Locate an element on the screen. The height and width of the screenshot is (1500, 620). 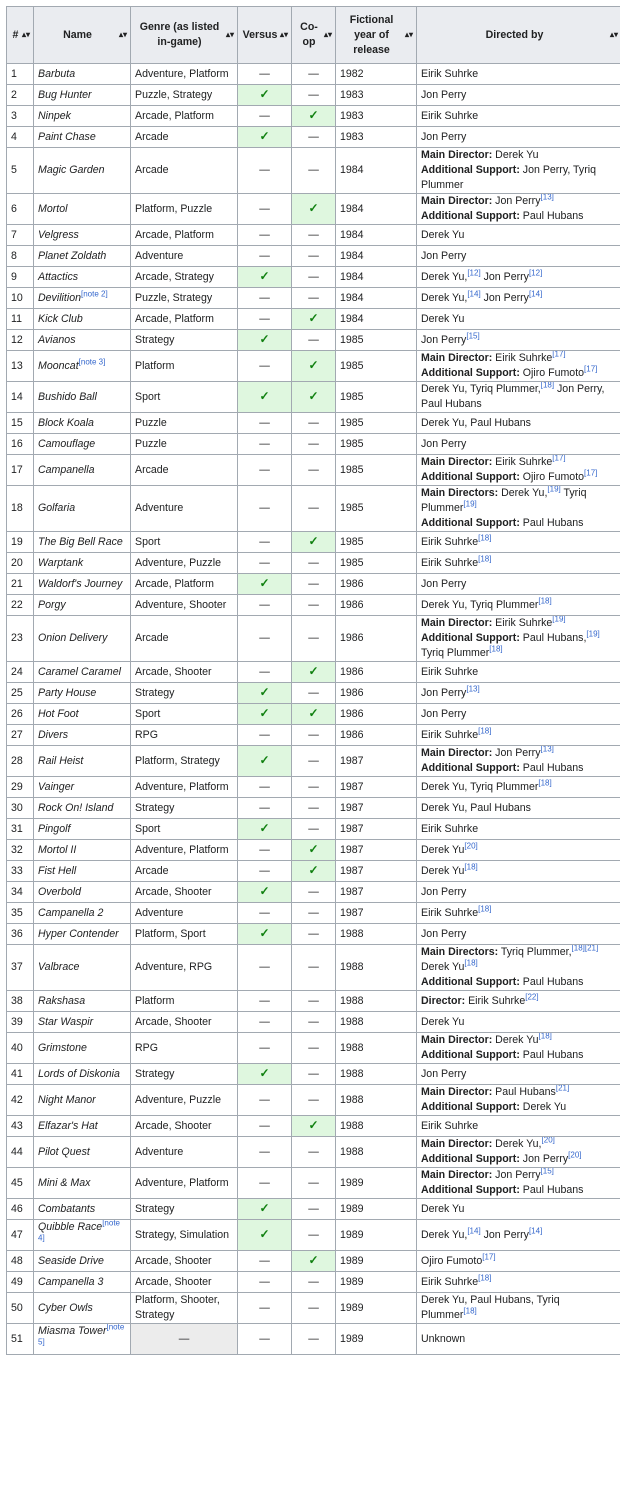
header-versus: Versus ▴▾ is located at coordinates (264, 35).